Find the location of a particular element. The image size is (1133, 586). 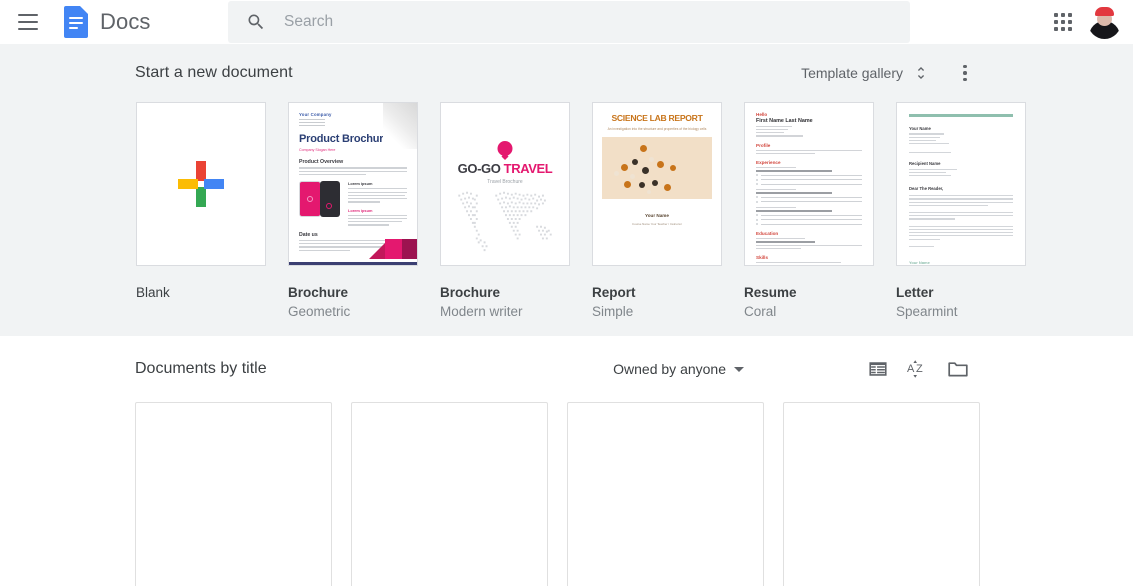

owner-filter-dropdown: Owned by anyone is located at coordinates (678, 369).